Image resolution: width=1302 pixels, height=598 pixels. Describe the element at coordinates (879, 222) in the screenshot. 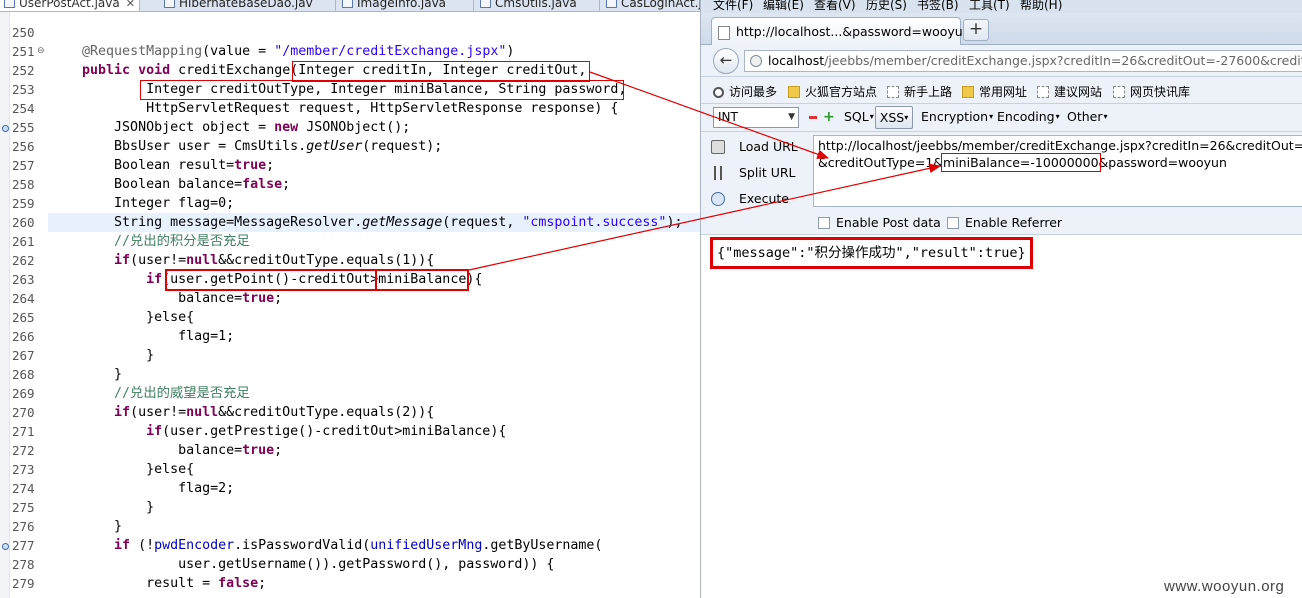

I see `enable-post-checkbox: Enable Post data` at that location.